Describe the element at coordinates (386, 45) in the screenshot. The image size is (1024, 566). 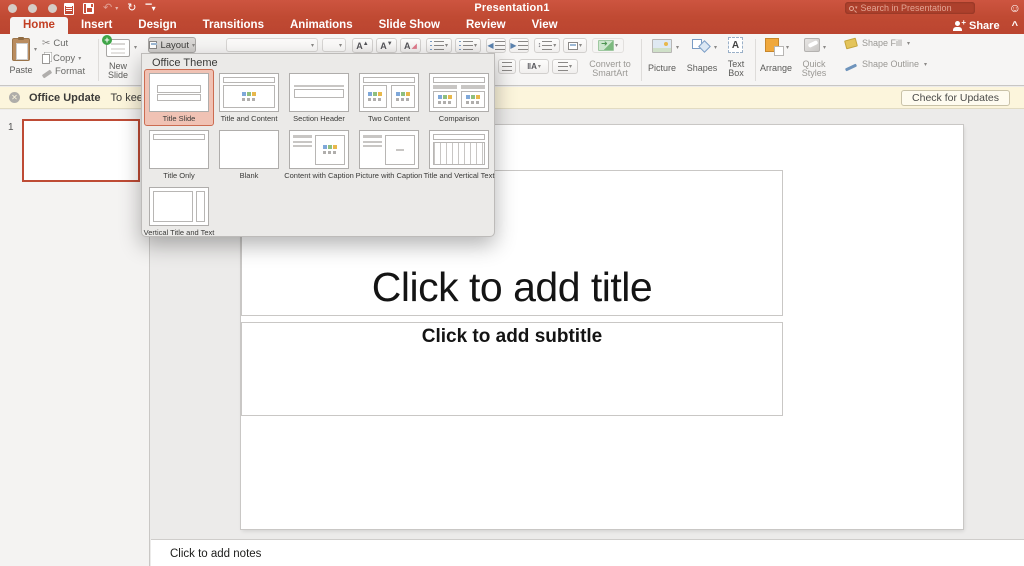
I see `decrease-font-size-button: A▼` at that location.